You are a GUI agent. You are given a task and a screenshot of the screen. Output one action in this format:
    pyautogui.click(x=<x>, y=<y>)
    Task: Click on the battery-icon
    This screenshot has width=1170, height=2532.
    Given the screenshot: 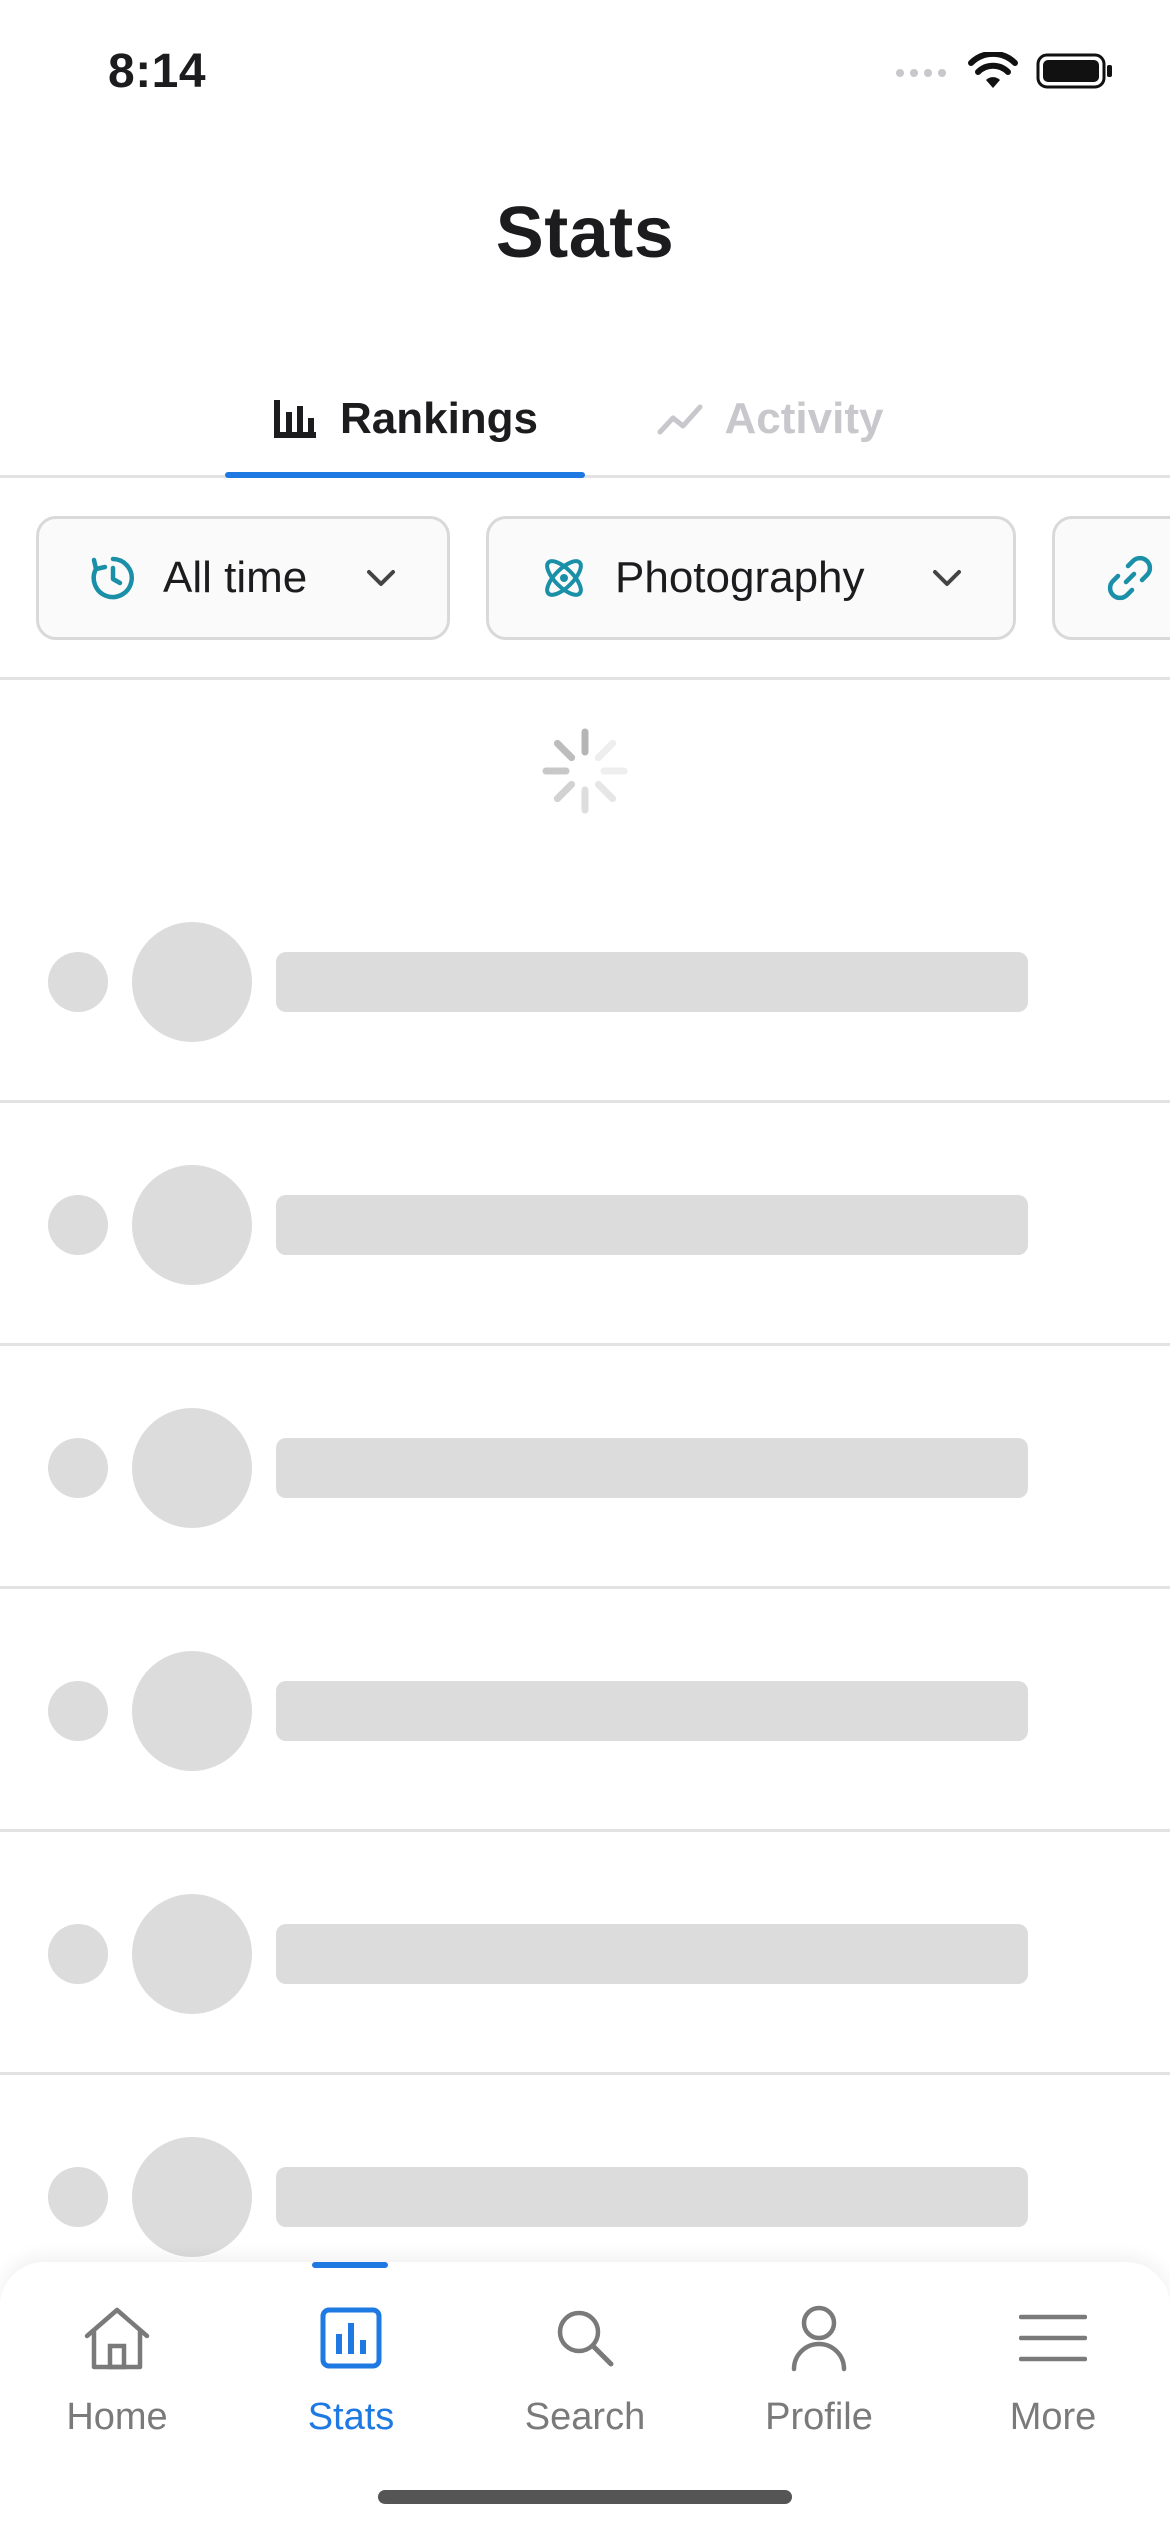 What is the action you would take?
    pyautogui.click(x=1074, y=71)
    